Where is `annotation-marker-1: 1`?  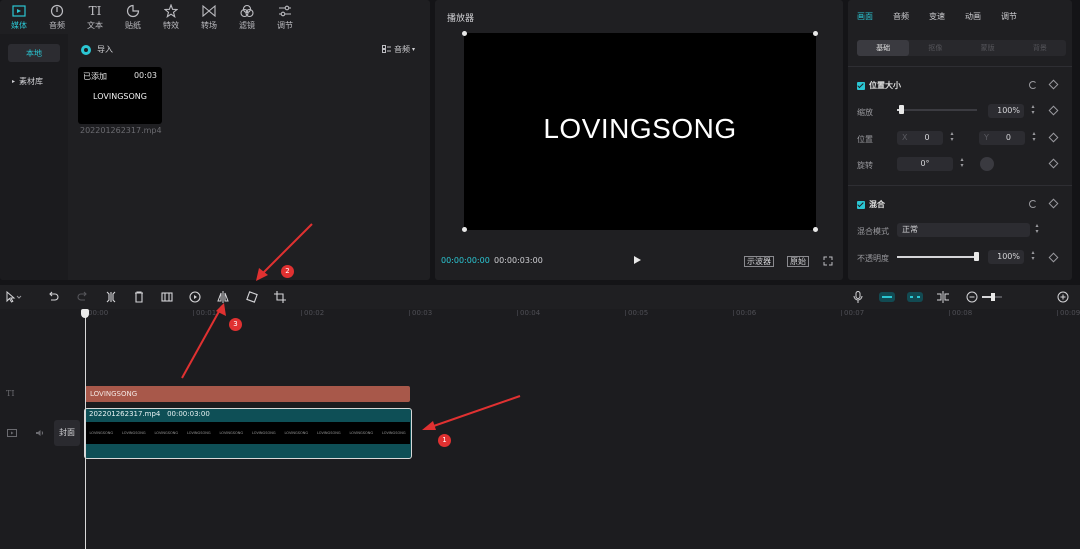
annotation-marker-1: 1 is located at coordinates (444, 440).